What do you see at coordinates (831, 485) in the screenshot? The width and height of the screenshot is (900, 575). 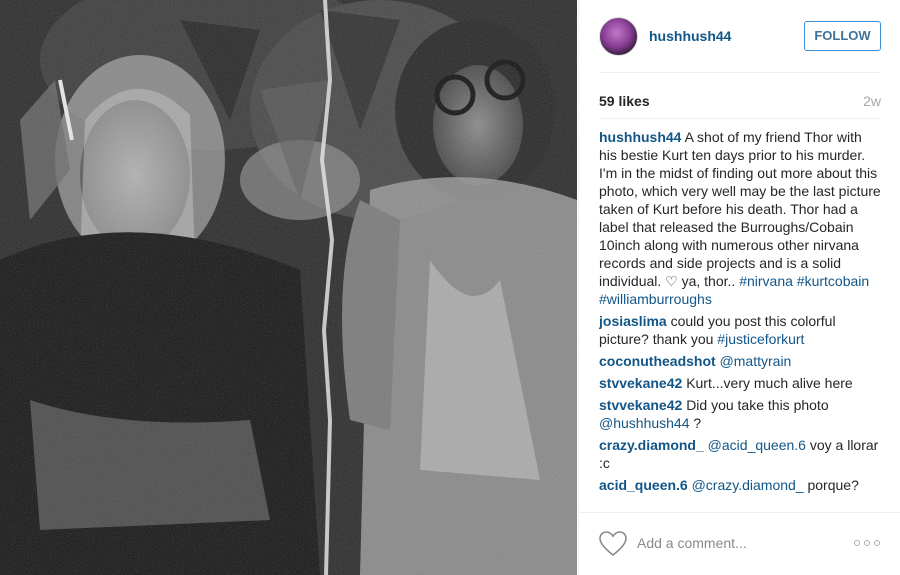 I see `comment-suffix: porque?` at bounding box center [831, 485].